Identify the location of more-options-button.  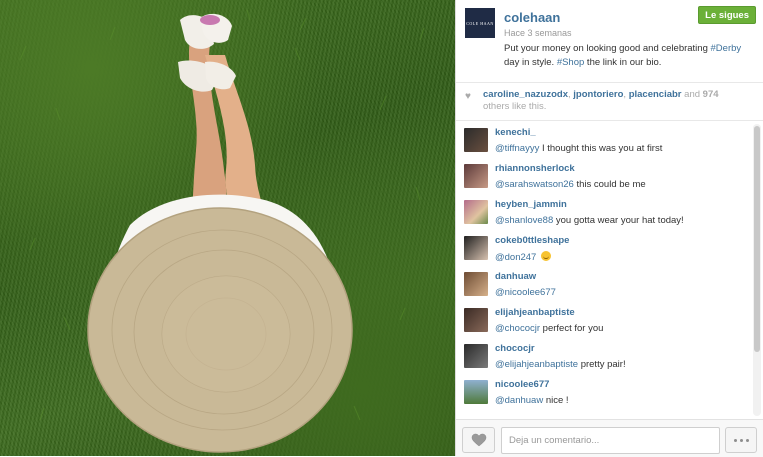
(741, 440).